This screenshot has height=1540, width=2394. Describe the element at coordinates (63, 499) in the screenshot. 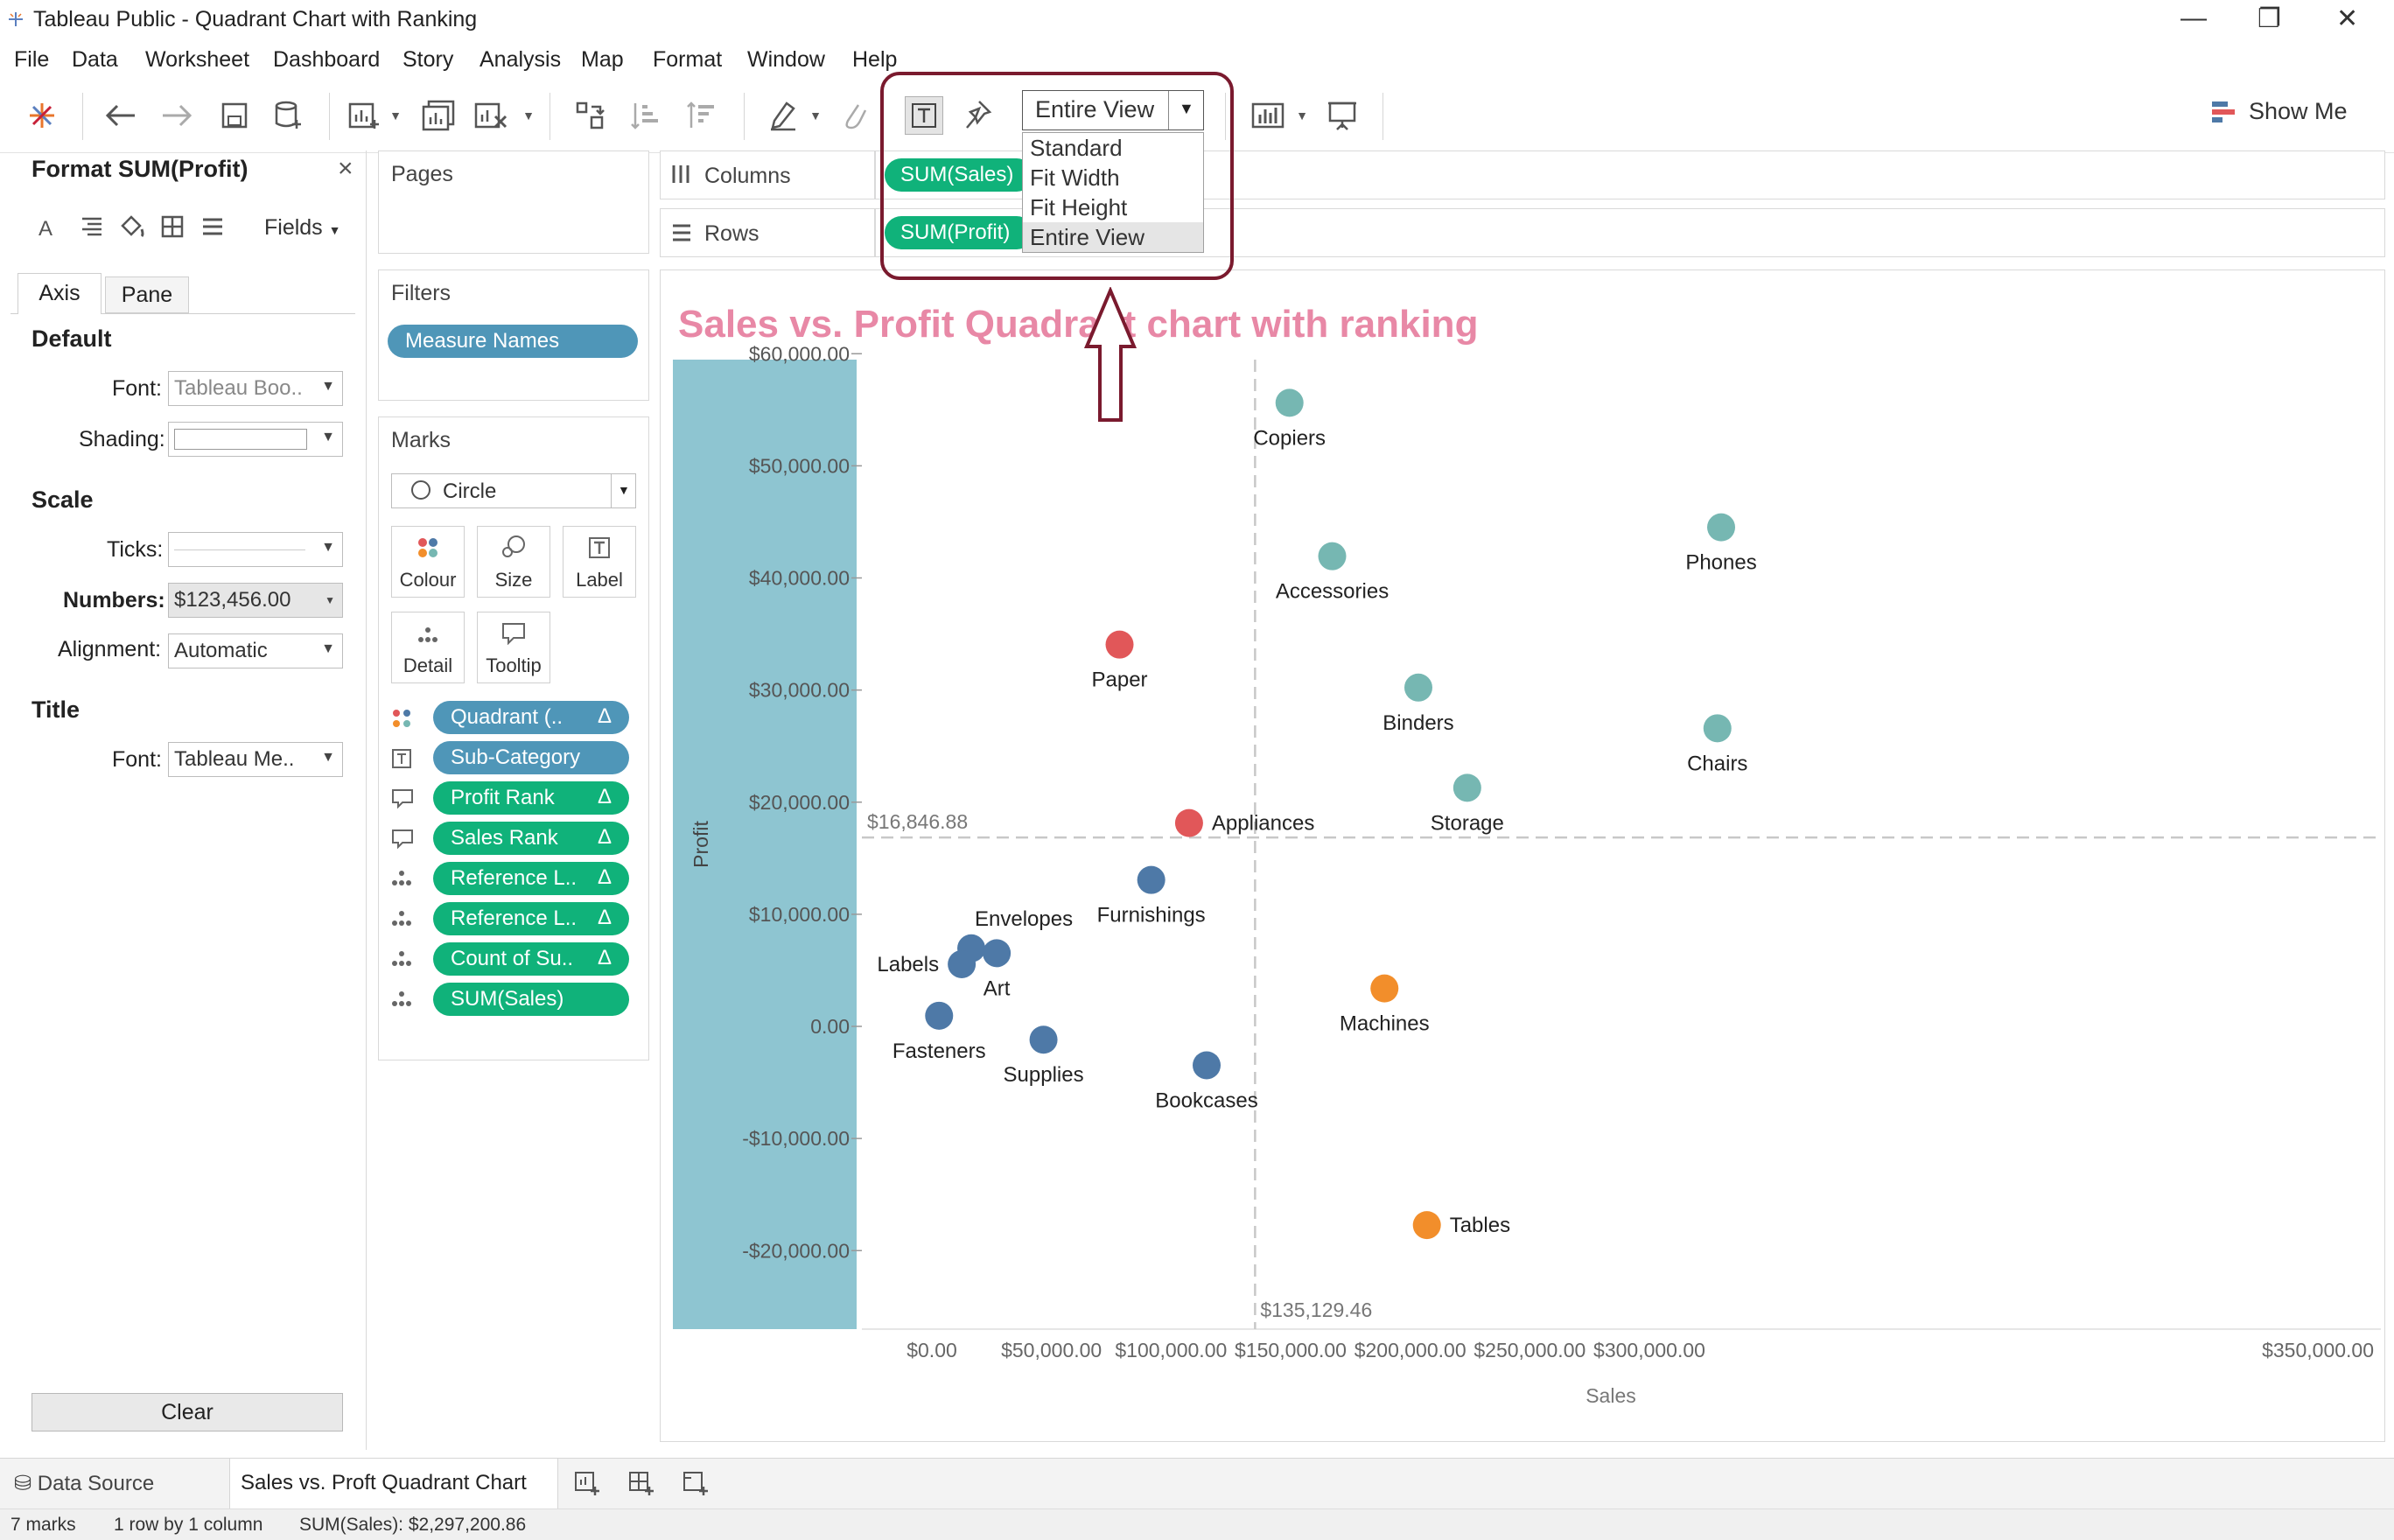

I see `scale-heading: Scale` at that location.